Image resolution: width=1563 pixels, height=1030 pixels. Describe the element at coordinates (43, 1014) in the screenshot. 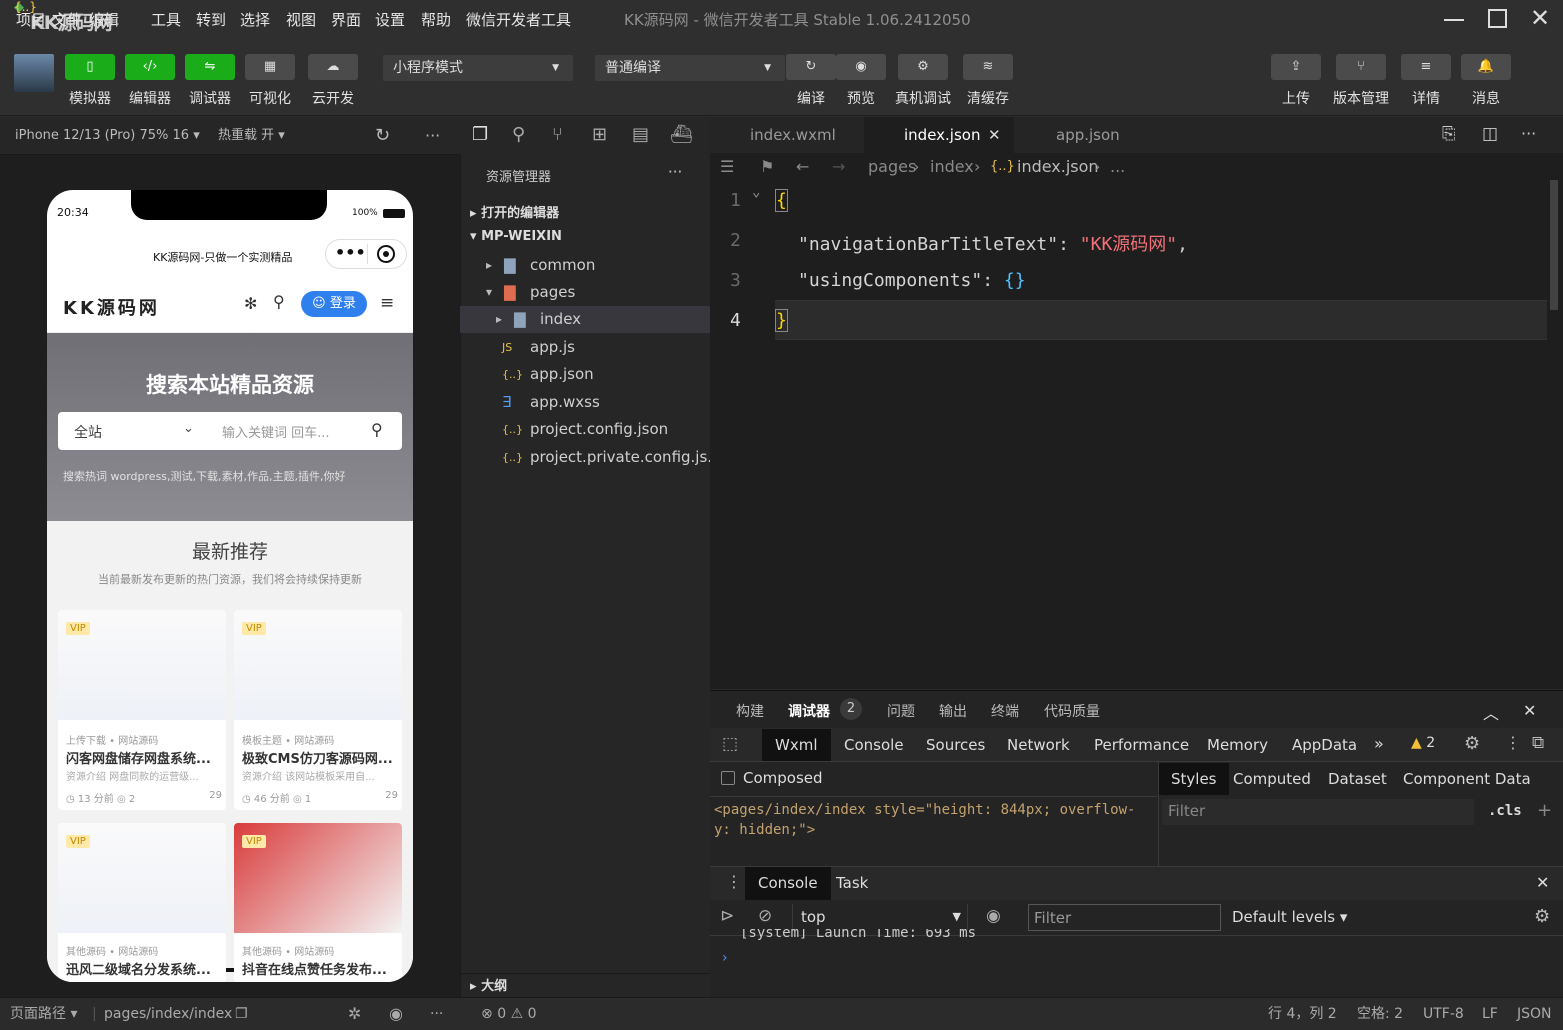

I see `page-path-label: 页面路径 ▾` at that location.